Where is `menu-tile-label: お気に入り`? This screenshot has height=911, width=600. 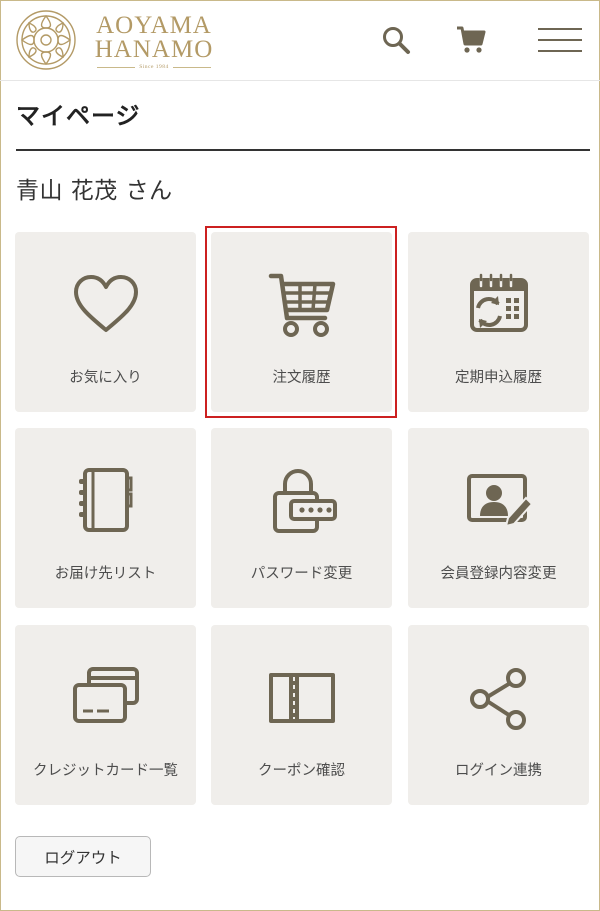
menu-tile-label: お気に入り is located at coordinates (105, 378).